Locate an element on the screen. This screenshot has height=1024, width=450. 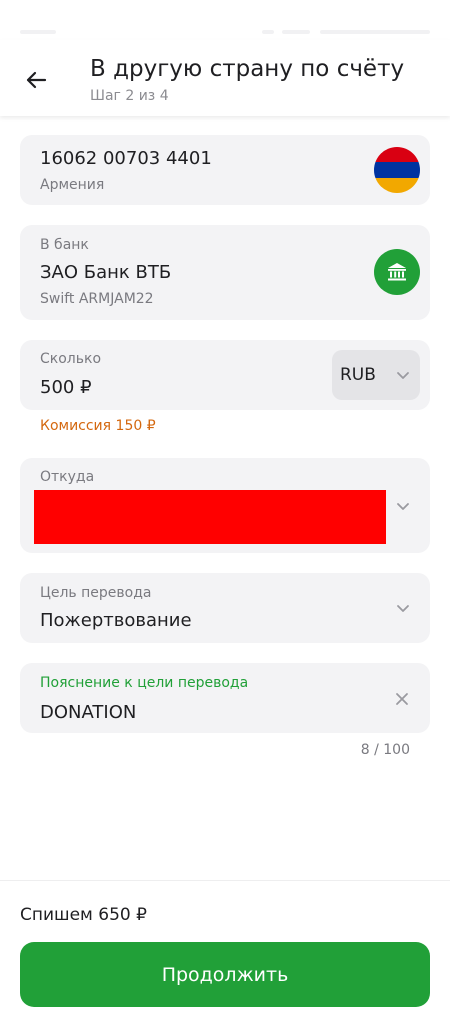
currency-code: RUB is located at coordinates (358, 375).